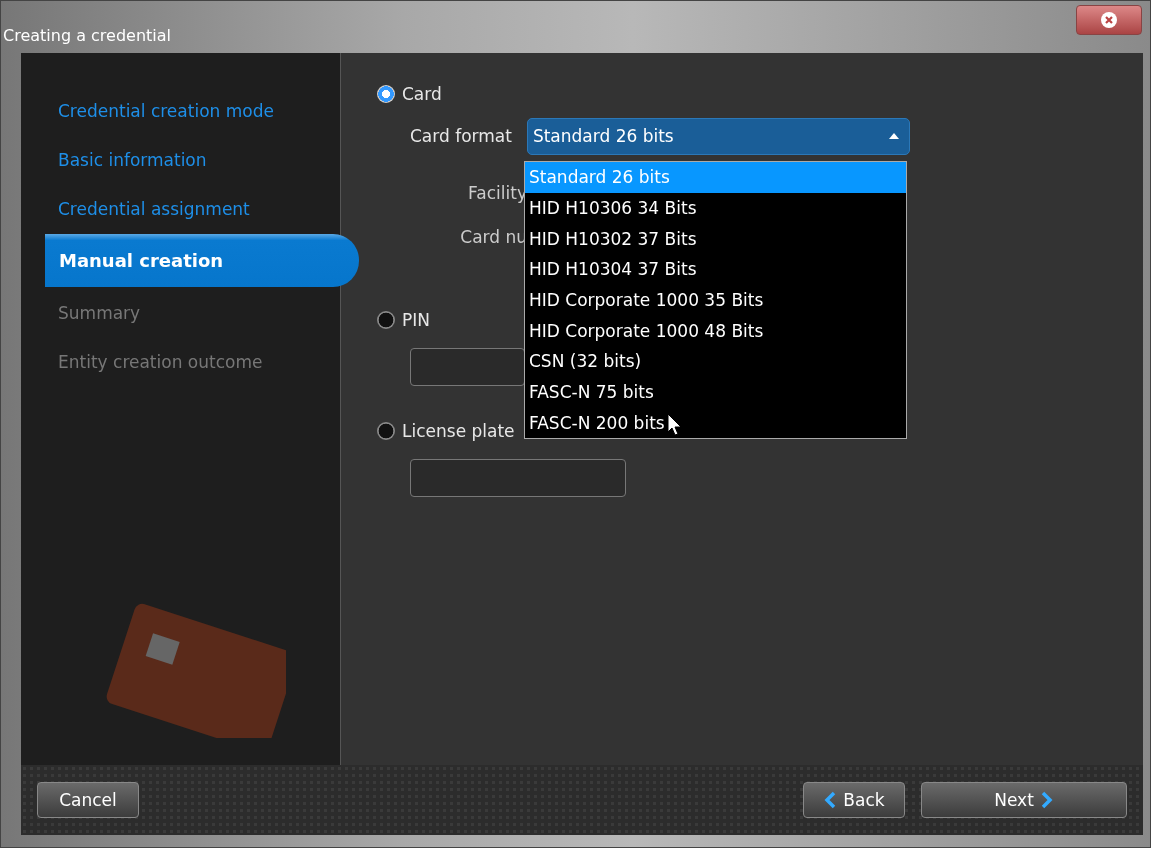 Image resolution: width=1151 pixels, height=848 pixels. I want to click on window-title: Creating a credential, so click(87, 36).